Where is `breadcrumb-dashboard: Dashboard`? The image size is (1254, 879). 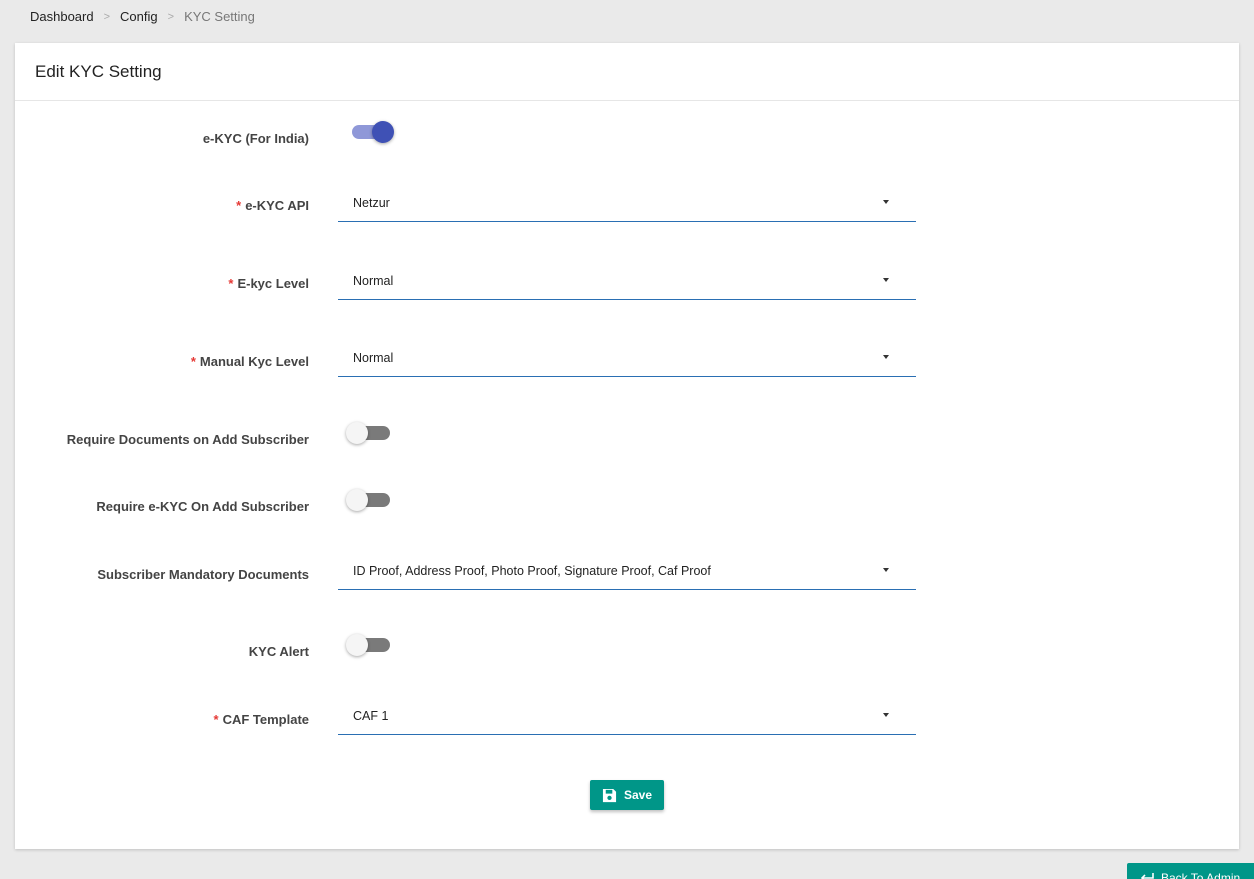
breadcrumb-dashboard: Dashboard is located at coordinates (62, 16).